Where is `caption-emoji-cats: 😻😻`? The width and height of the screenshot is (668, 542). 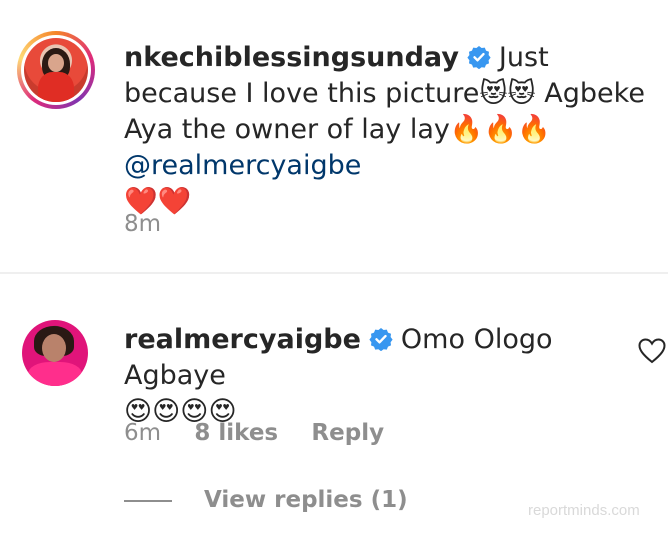
caption-emoji-cats: 😻😻 is located at coordinates (507, 93).